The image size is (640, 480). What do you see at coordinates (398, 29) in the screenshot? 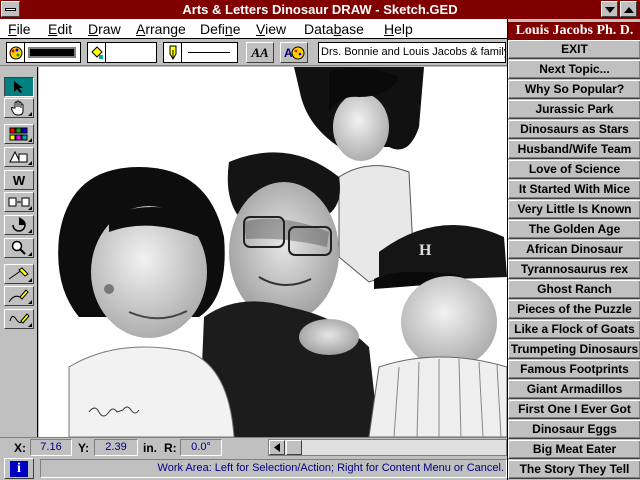
I see `menu-help: Help` at bounding box center [398, 29].